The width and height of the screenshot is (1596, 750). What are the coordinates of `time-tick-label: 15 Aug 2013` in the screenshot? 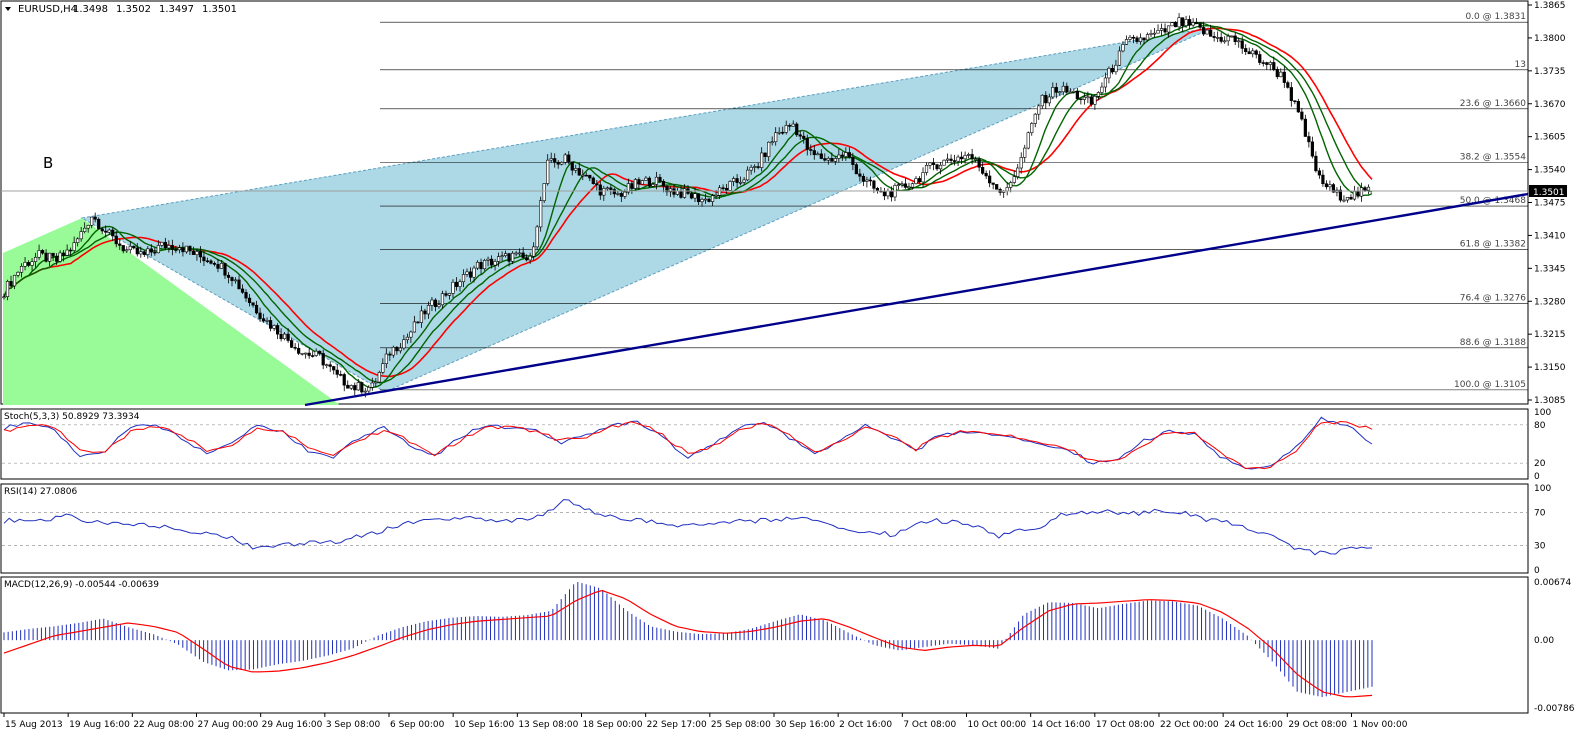 It's located at (34, 725).